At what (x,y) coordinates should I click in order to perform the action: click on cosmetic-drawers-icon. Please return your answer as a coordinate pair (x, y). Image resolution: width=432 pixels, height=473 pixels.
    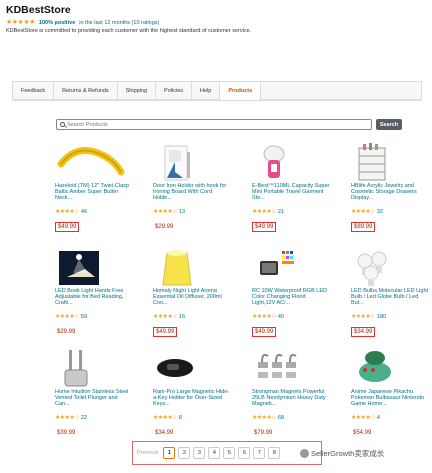
    Looking at the image, I should click on (388, 162).